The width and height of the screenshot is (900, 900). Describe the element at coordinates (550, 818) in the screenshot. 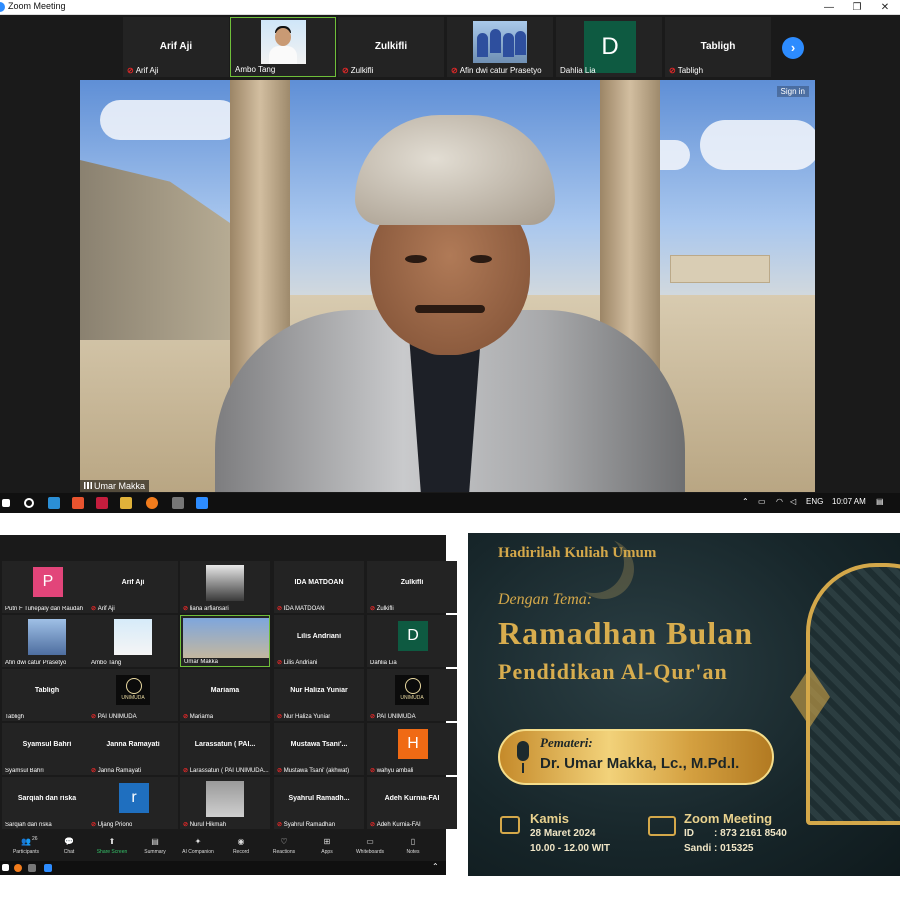

I see `event-day: Kamis` at that location.